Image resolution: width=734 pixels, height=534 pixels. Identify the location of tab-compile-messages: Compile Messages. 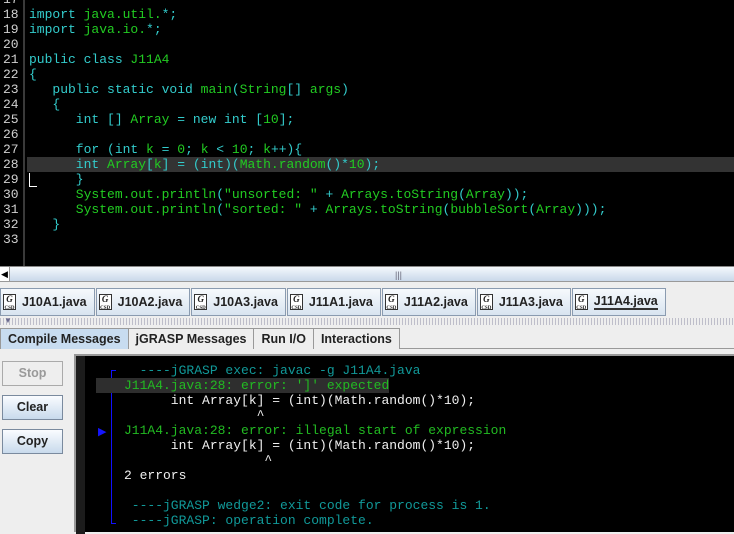
(64, 338).